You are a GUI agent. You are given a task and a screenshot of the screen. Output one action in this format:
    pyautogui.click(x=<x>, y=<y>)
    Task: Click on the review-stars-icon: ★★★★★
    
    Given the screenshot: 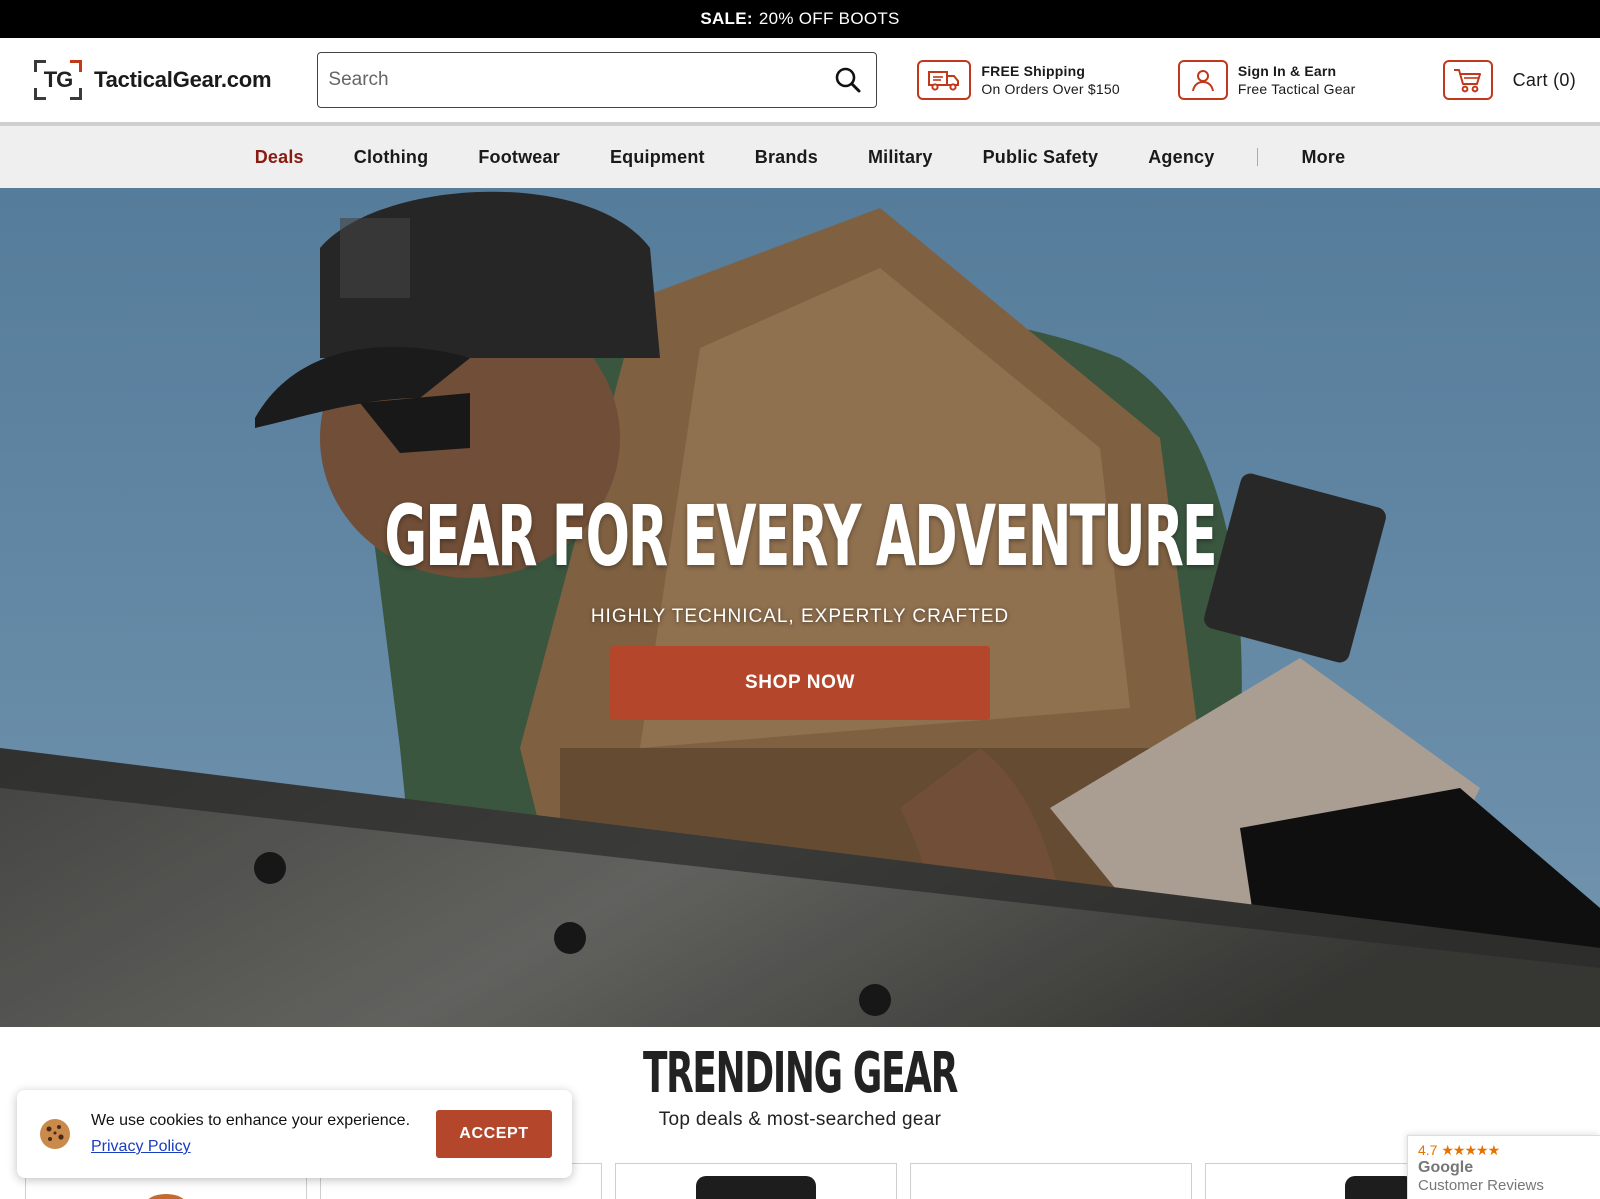 What is the action you would take?
    pyautogui.click(x=1470, y=1150)
    